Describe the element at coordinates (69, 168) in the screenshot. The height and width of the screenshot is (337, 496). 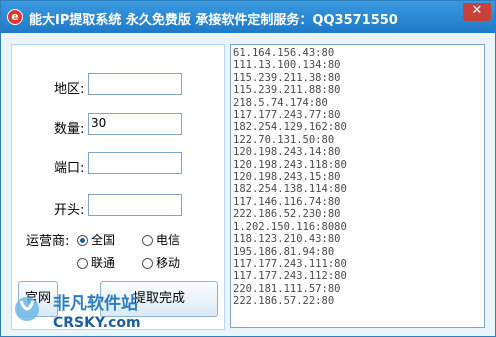
I see `port-label: 端口:` at that location.